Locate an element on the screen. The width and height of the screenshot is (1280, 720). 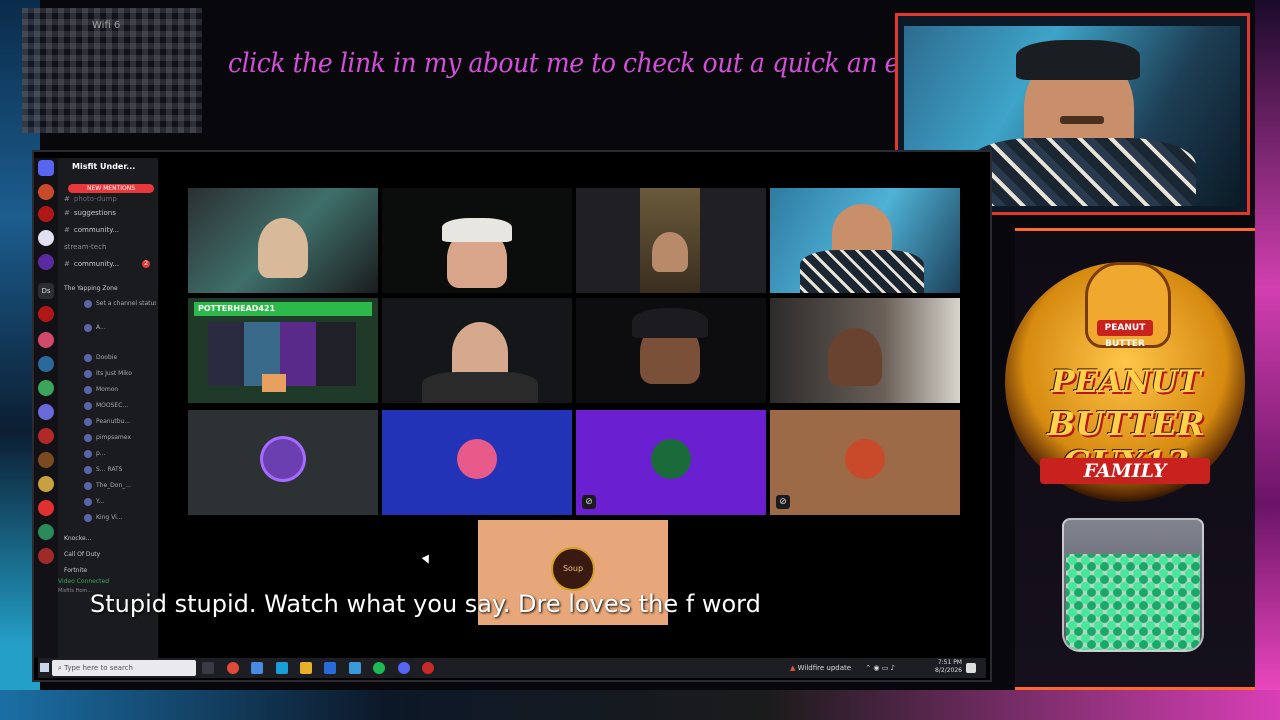
overlay-right-art is located at coordinates (1267, 360).